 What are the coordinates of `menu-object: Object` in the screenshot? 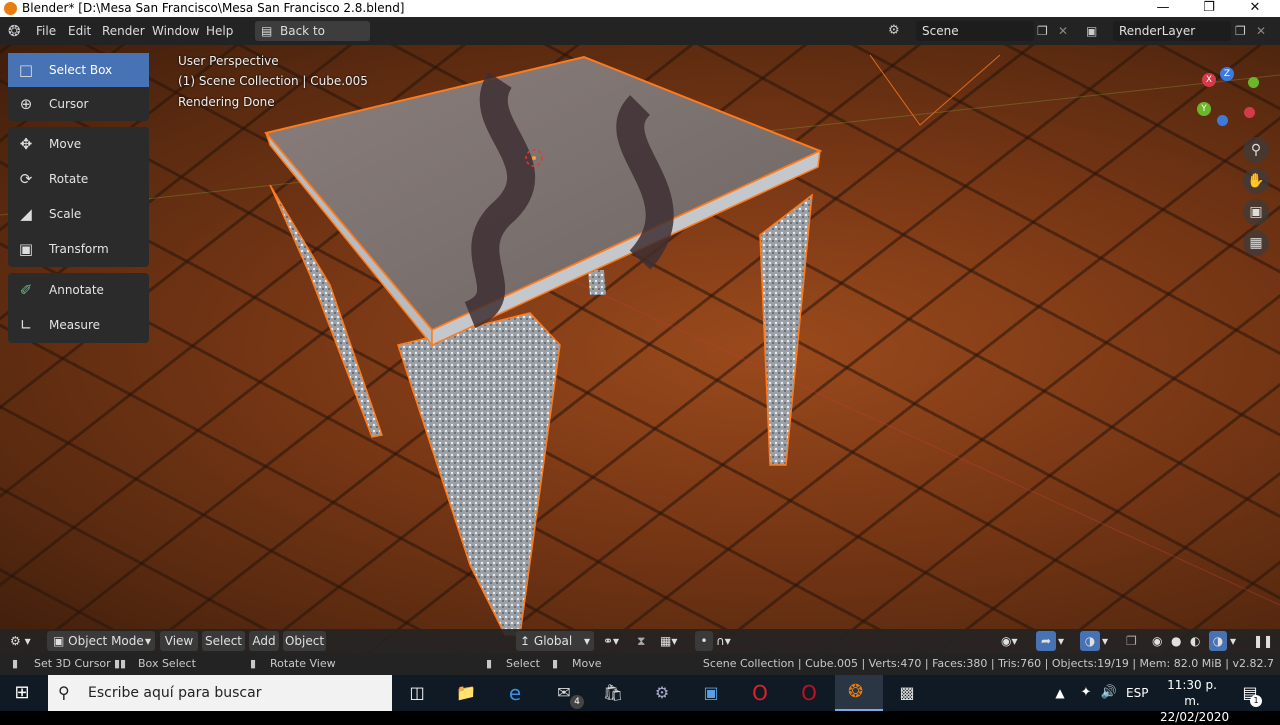 It's located at (304, 641).